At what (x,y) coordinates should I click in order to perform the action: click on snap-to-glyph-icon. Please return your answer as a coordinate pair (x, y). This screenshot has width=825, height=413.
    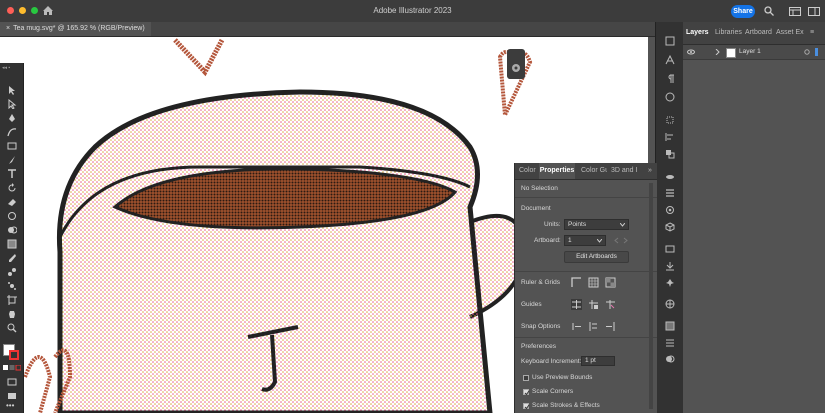
    Looking at the image, I should click on (610, 326).